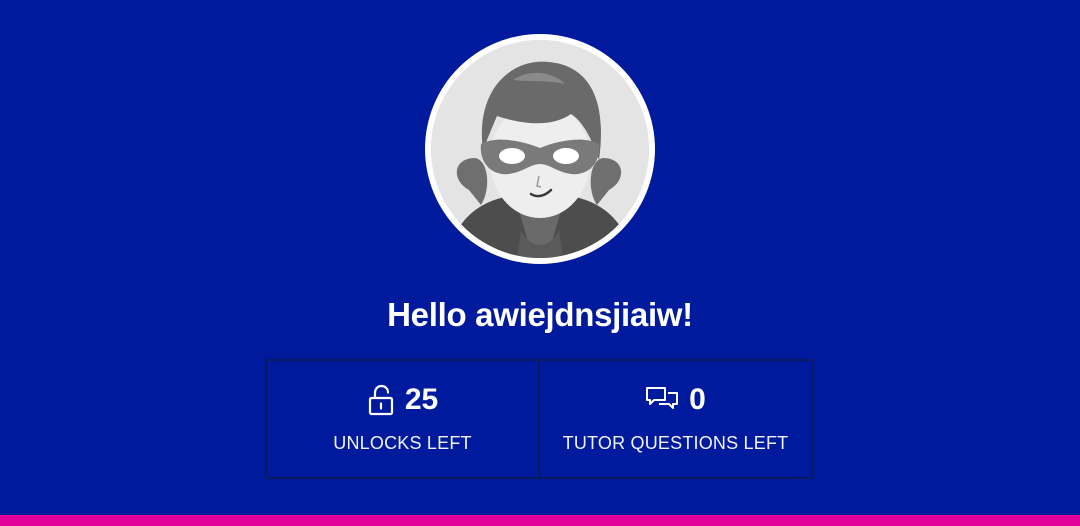 This screenshot has height=526, width=1080. I want to click on accent-bar, so click(540, 520).